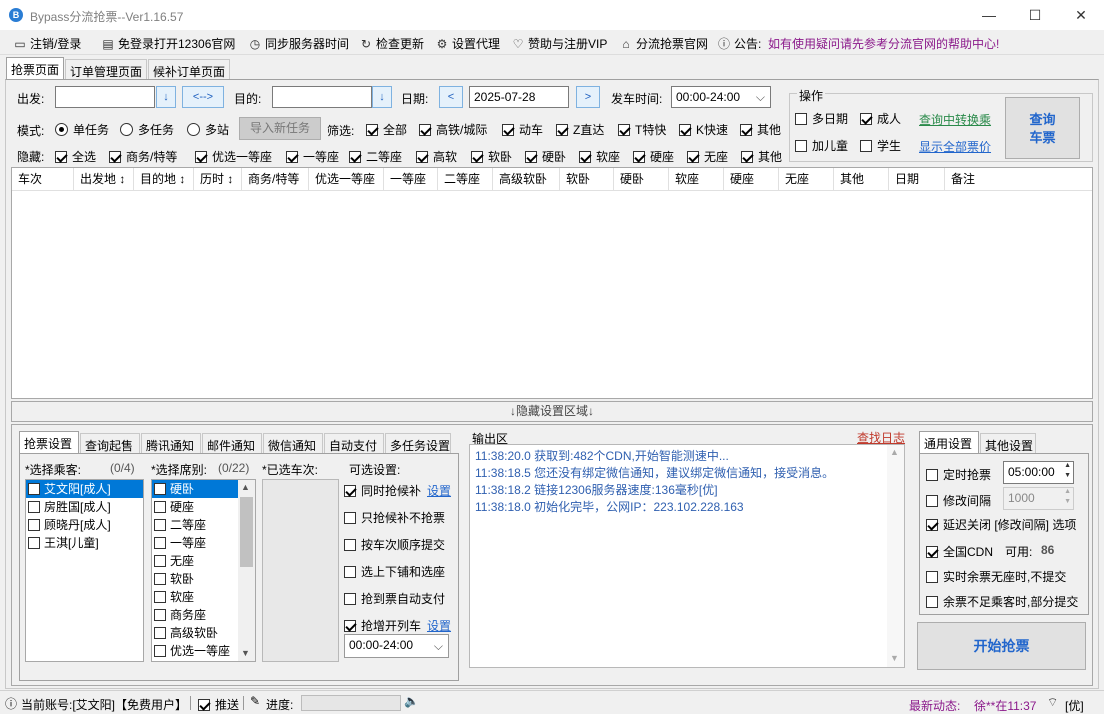 This screenshot has height=714, width=1104. What do you see at coordinates (1038, 472) in the screenshot?
I see `timed-grab-input: 05:00:00 ▲ ▼` at bounding box center [1038, 472].